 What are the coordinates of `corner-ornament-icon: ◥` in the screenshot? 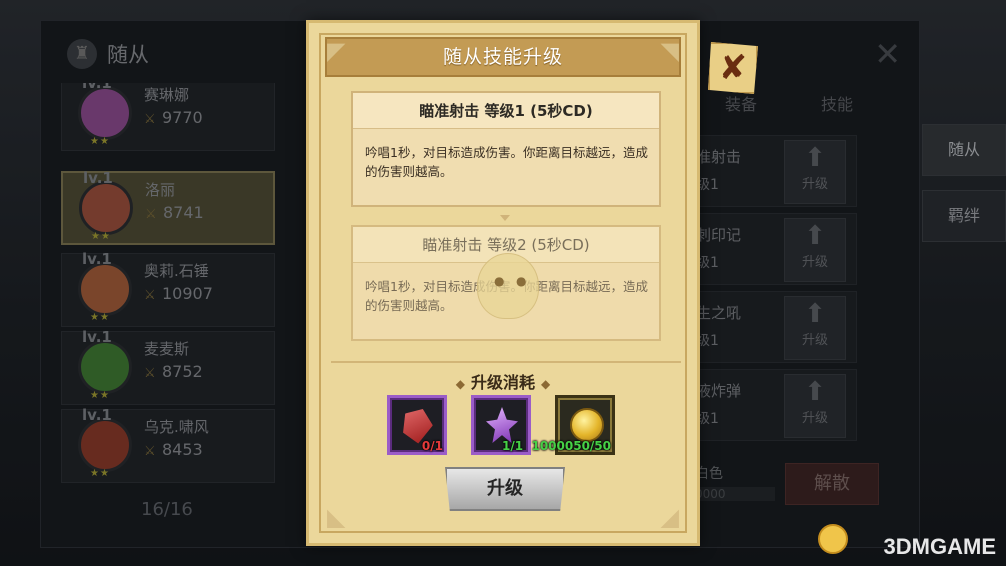 It's located at (669, 51).